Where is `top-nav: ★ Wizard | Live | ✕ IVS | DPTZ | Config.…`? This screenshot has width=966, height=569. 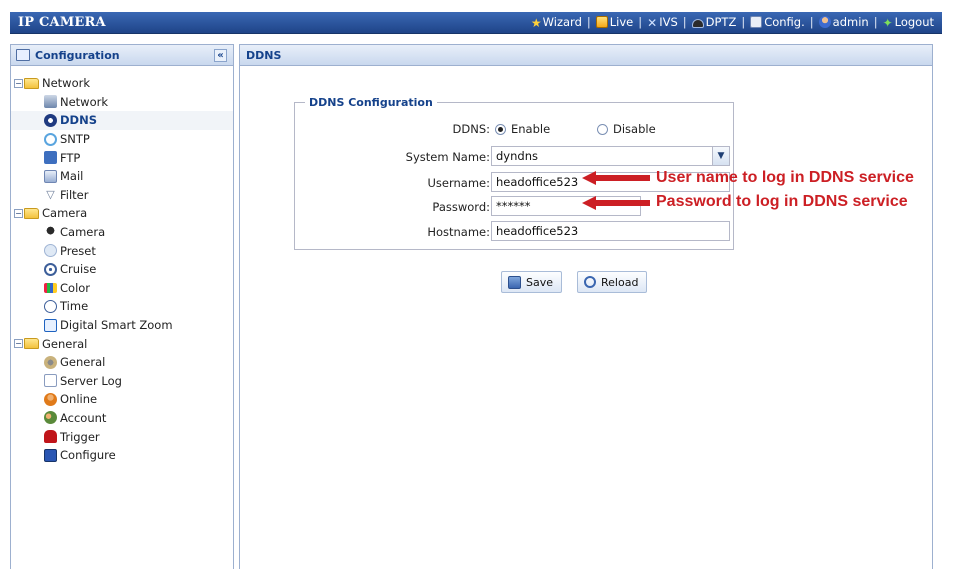
top-nav: ★ Wizard | Live | ✕ IVS | DPTZ | Config.… is located at coordinates (732, 22).